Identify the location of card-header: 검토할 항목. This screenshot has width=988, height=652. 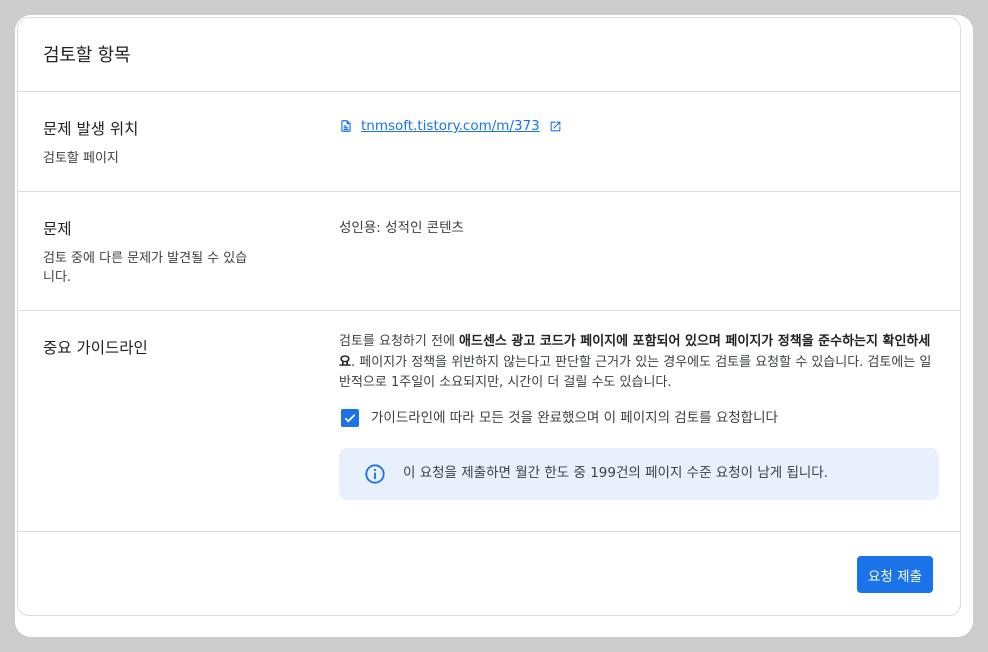
(489, 55).